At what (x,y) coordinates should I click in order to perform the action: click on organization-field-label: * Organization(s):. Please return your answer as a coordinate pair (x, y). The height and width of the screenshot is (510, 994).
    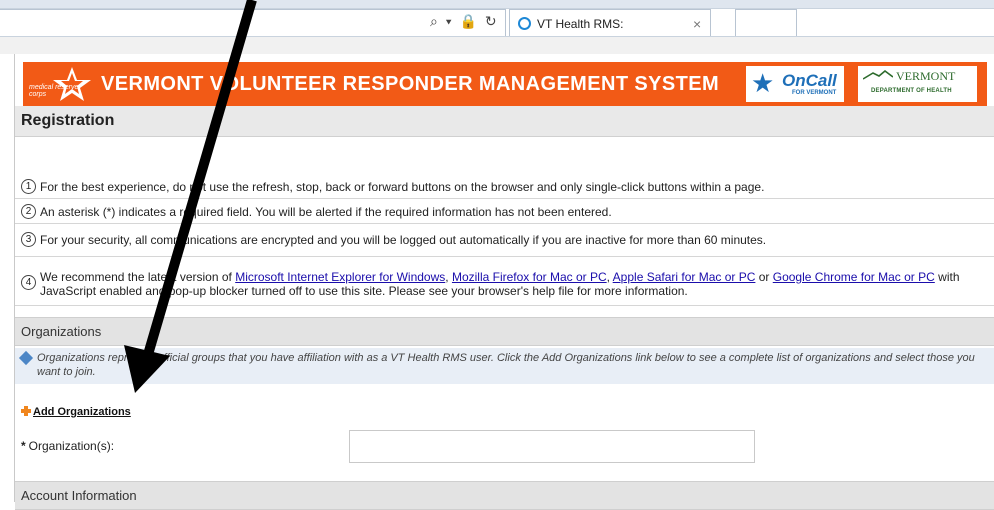
    Looking at the image, I should click on (67, 446).